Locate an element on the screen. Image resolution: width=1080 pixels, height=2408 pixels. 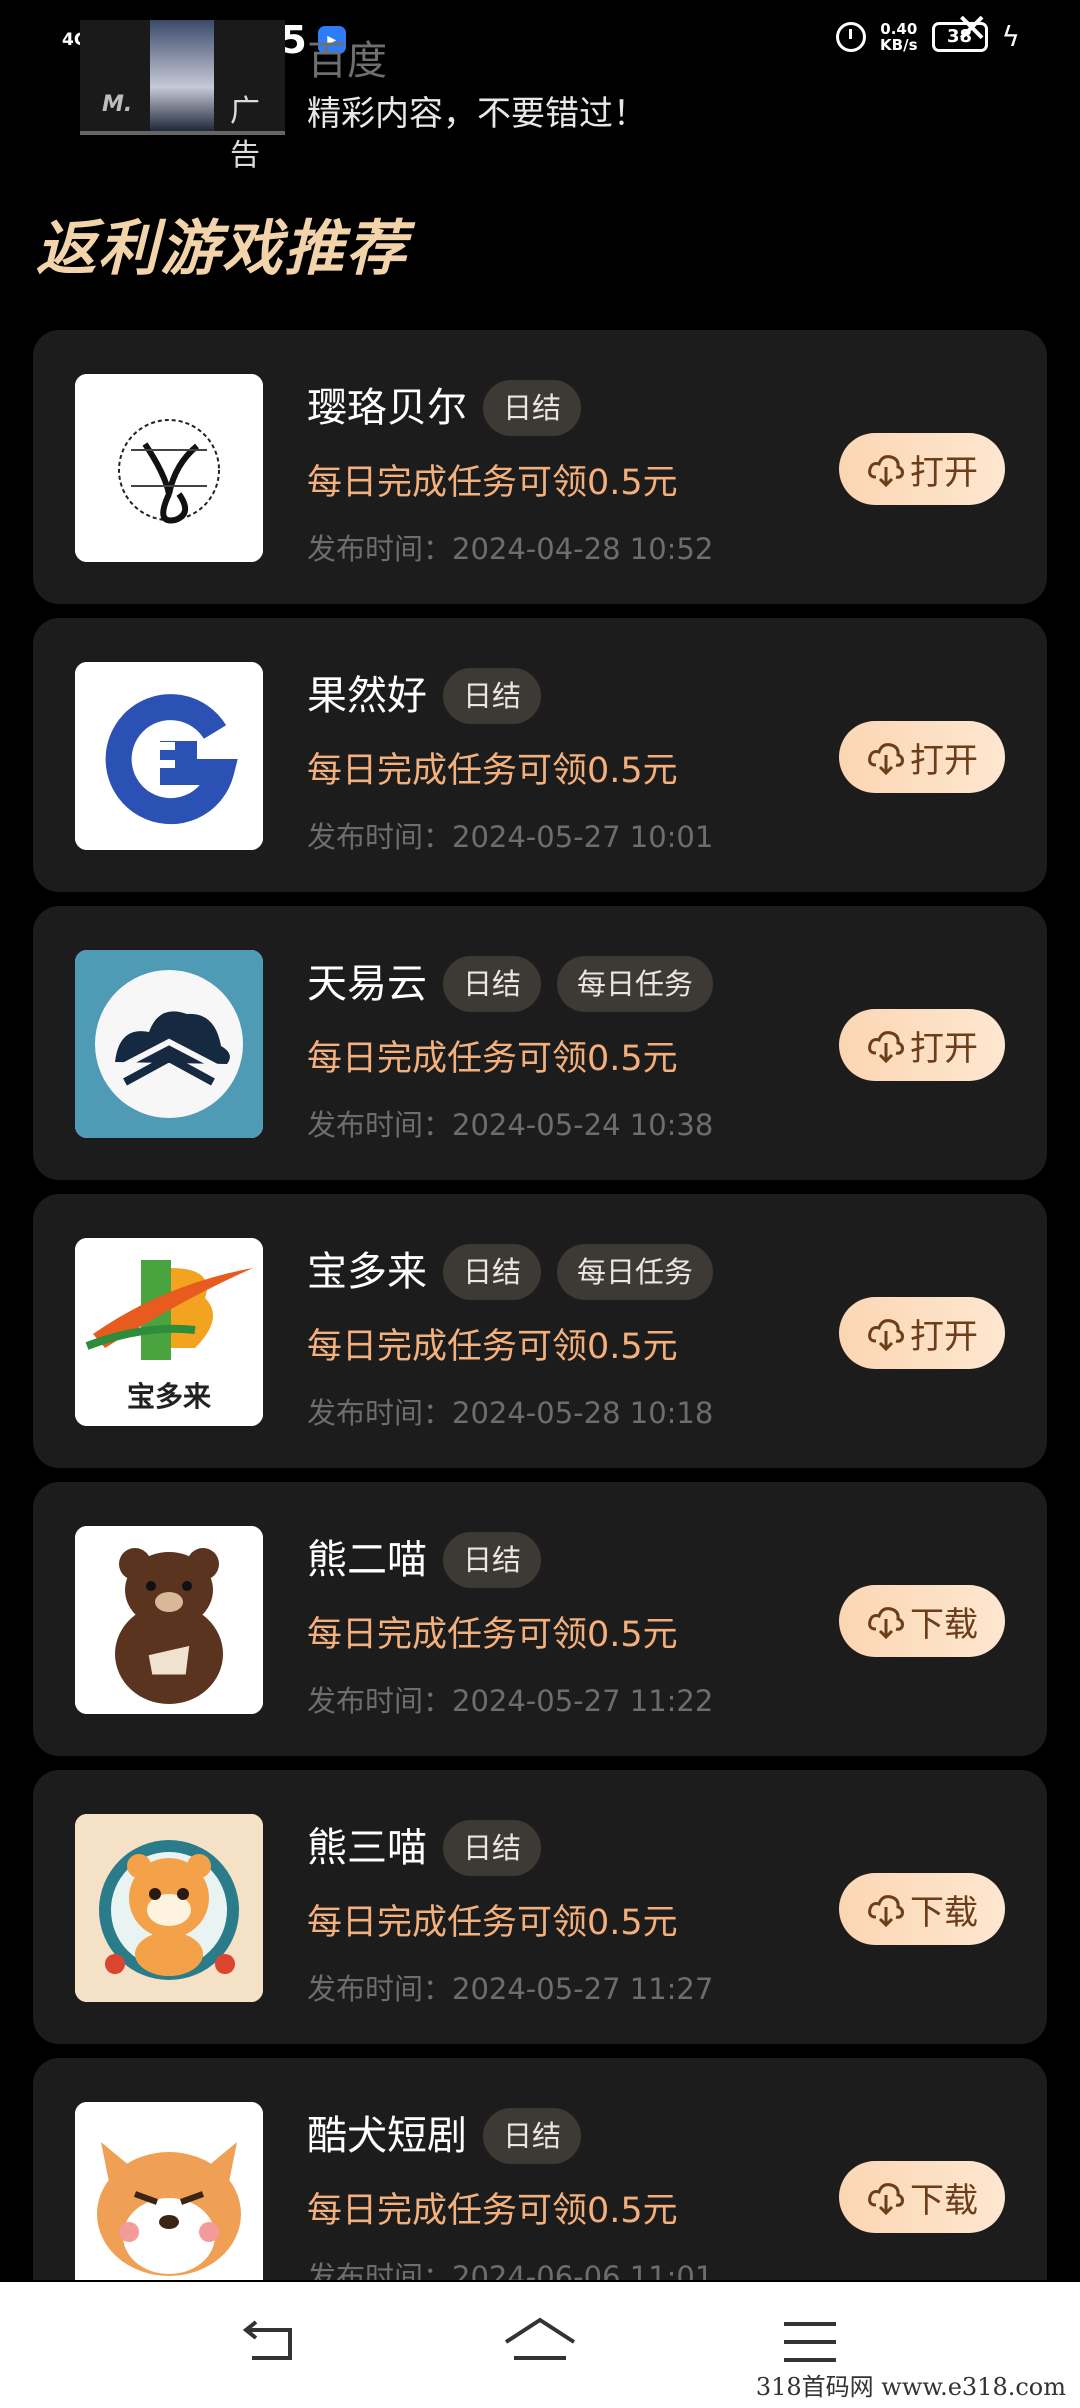
ad-label: 广告 is located at coordinates (245, 133).